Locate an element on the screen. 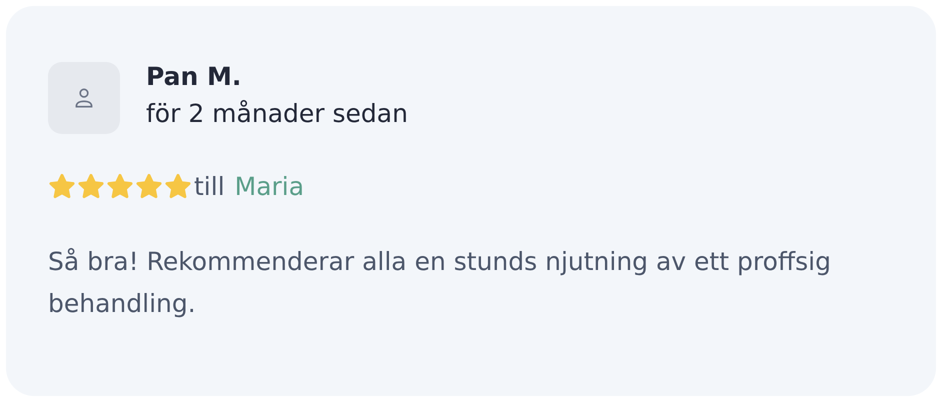  review-time: för 2 månader sedan is located at coordinates (277, 113).